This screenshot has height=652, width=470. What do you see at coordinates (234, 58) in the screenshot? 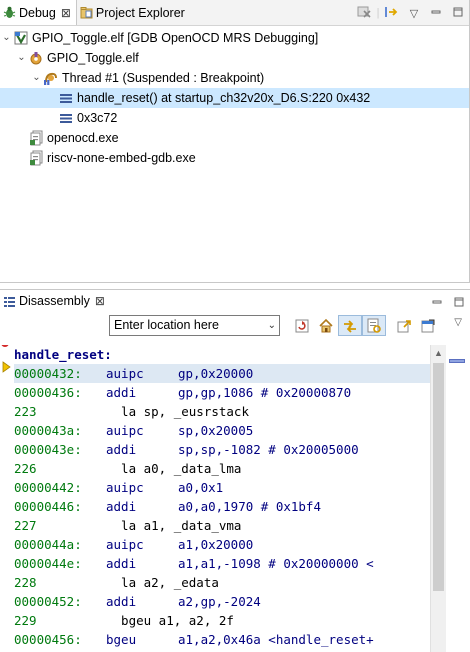
I see `tree-item-target: ⌄ GPIO_Toggle.elf` at bounding box center [234, 58].